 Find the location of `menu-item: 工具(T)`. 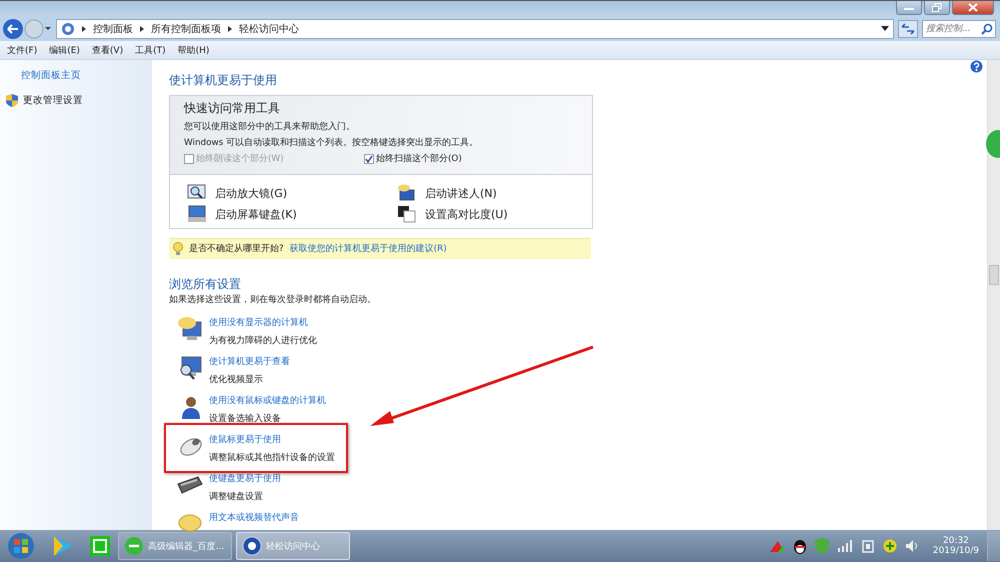

menu-item: 工具(T) is located at coordinates (150, 50).